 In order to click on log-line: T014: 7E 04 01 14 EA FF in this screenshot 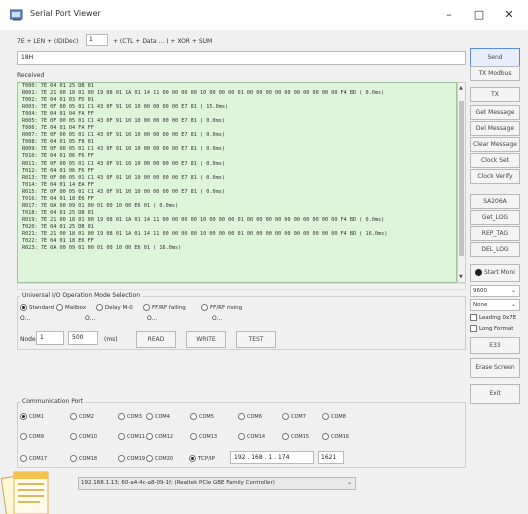, I will do `click(58, 184)`.